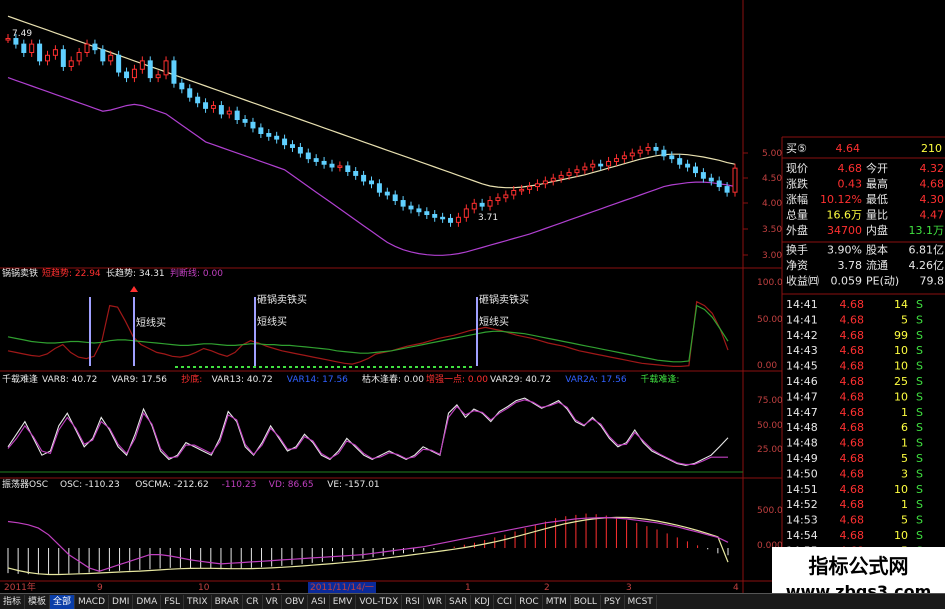  What do you see at coordinates (488, 218) in the screenshot?
I see `low-price-label: 3.71` at bounding box center [488, 218].